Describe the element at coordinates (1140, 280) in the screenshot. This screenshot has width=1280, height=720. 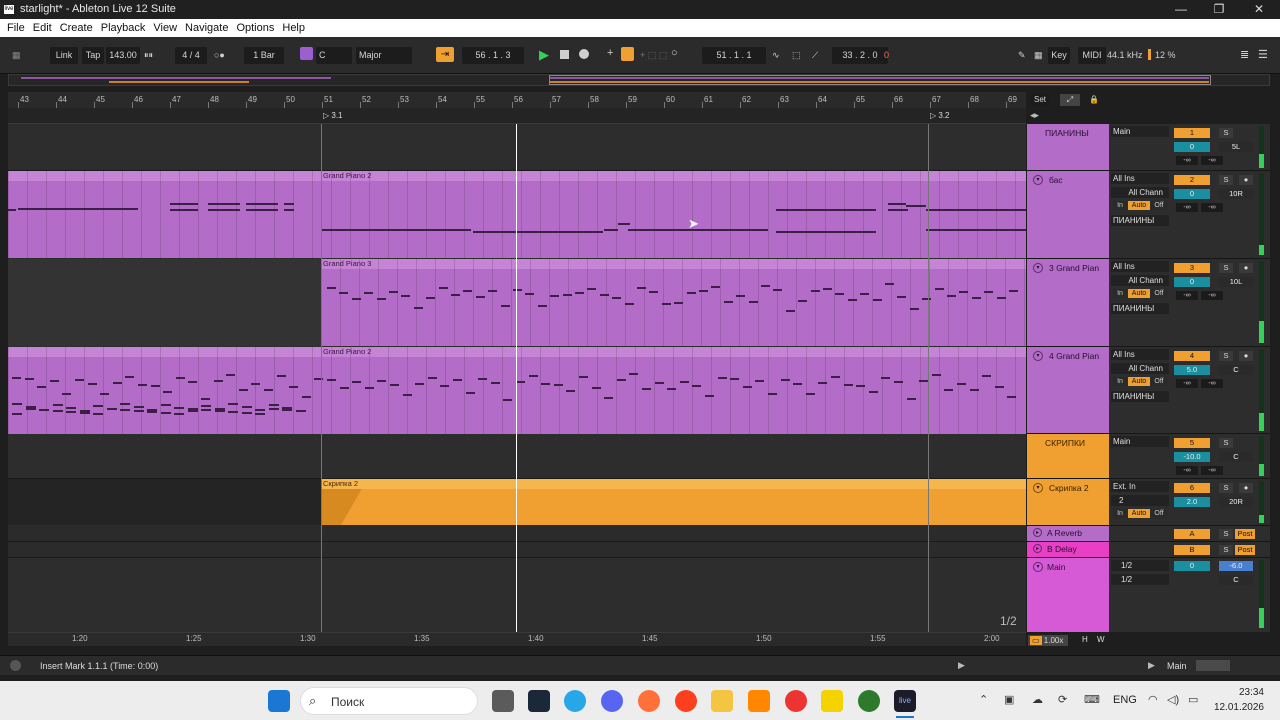
I see `input-channel-select: All Chann` at that location.